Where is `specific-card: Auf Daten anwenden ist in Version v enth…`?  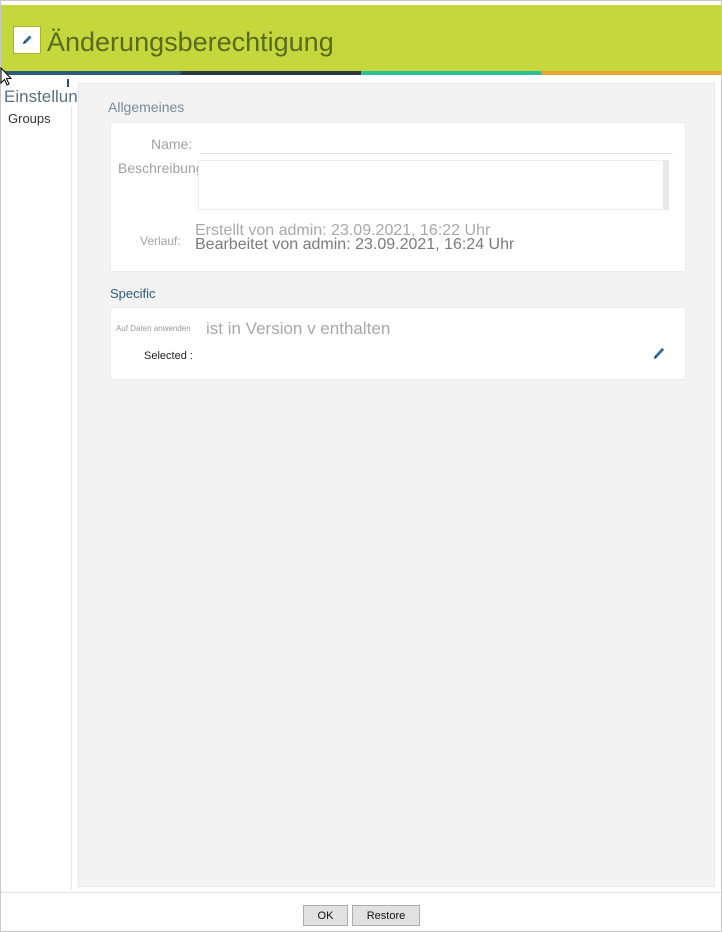 specific-card: Auf Daten anwenden ist in Version v enth… is located at coordinates (398, 343).